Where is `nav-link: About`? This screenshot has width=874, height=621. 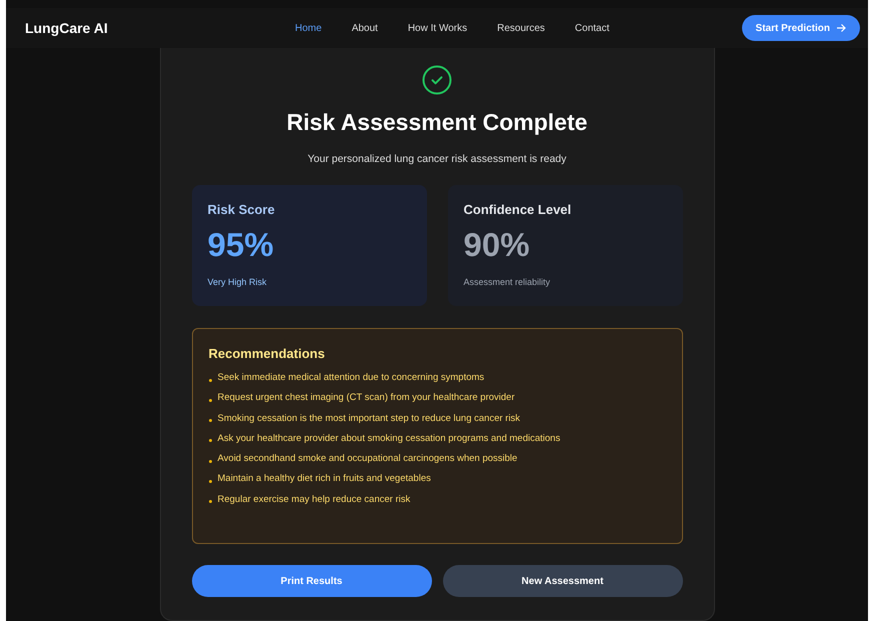
nav-link: About is located at coordinates (365, 28).